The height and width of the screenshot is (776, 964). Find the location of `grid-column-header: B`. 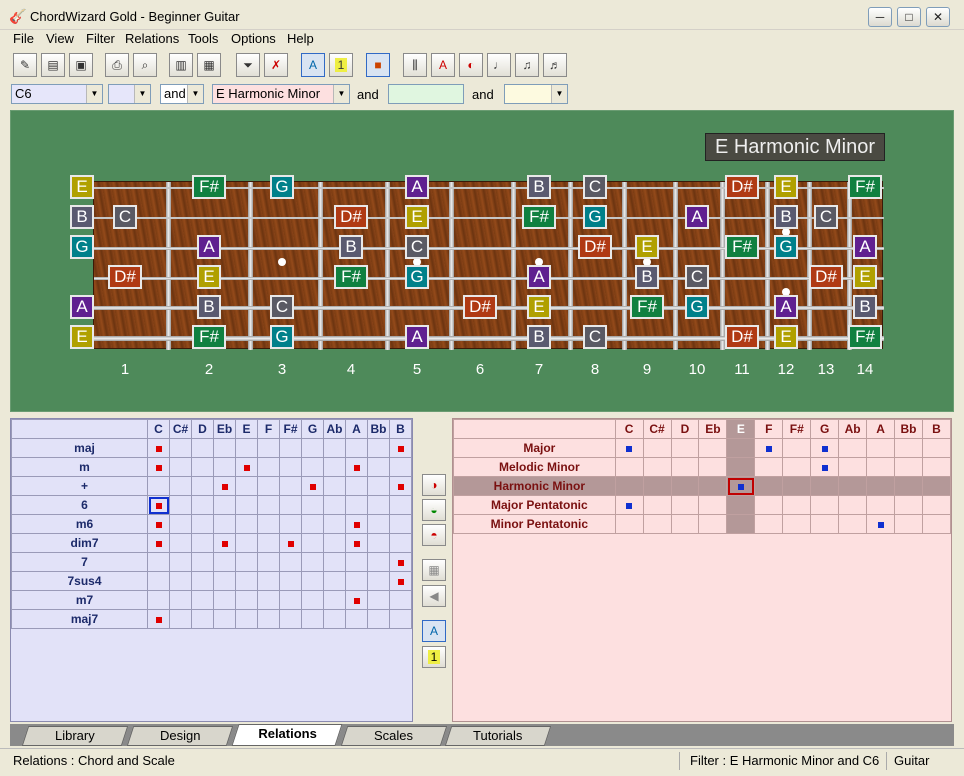

grid-column-header: B is located at coordinates (400, 429).